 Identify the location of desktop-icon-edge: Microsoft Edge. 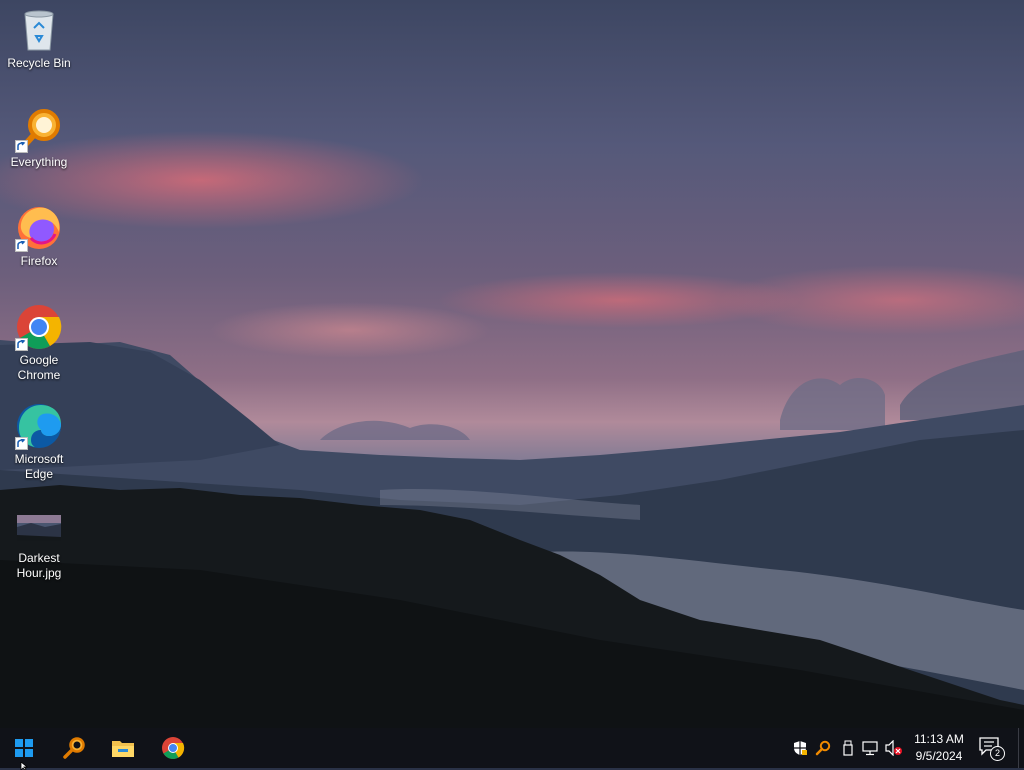
(39, 442).